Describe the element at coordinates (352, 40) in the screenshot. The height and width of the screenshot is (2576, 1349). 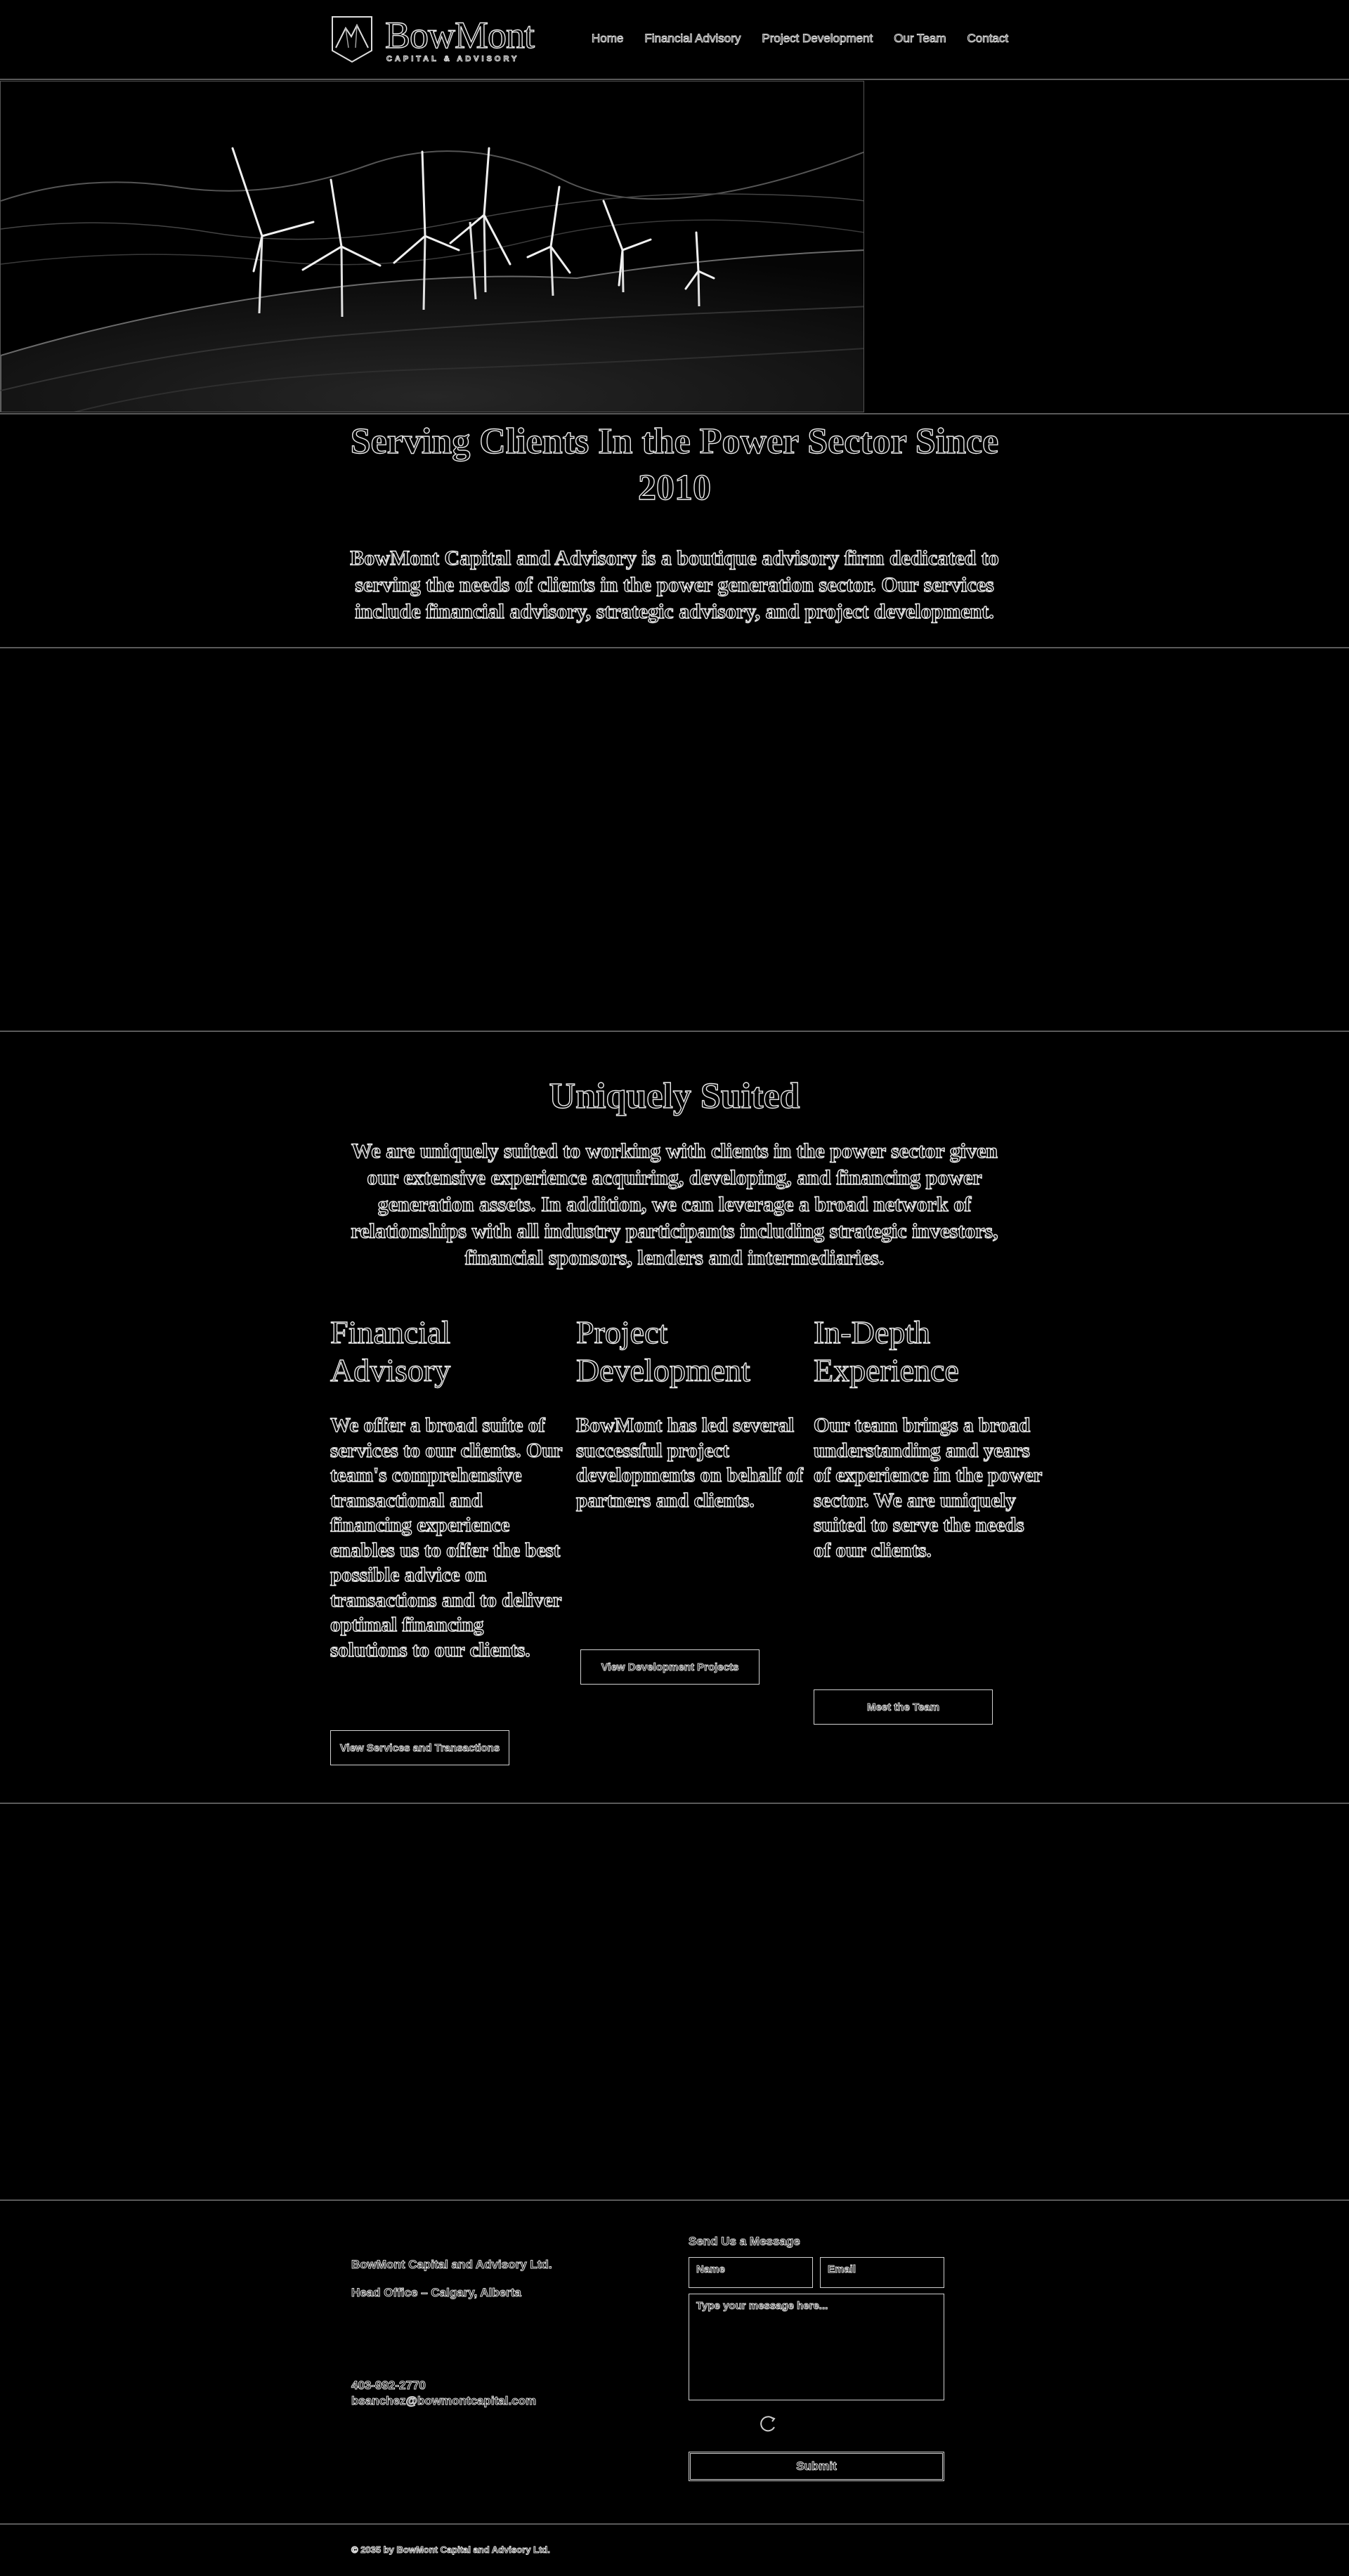
I see `mountain-shield-icon` at that location.